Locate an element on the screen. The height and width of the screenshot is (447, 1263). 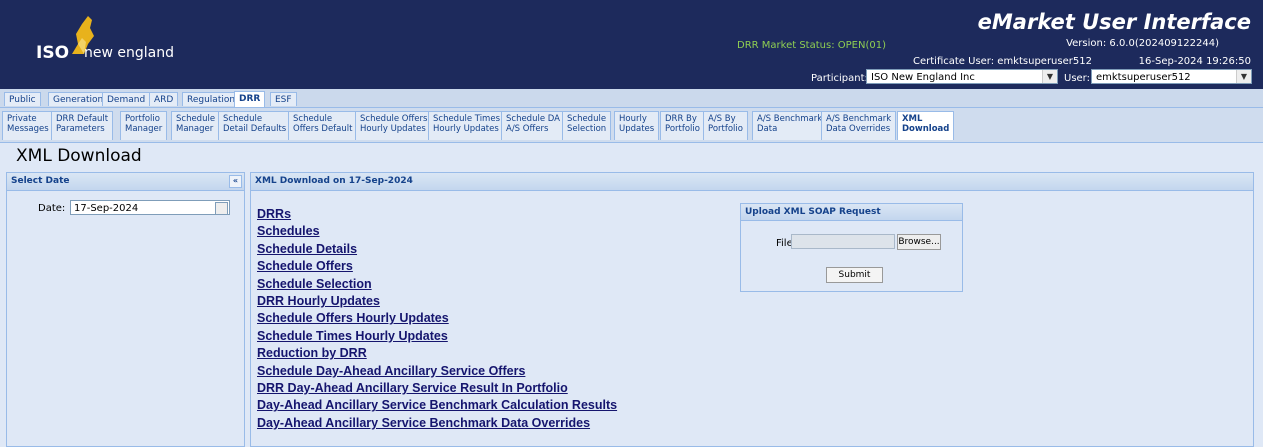
subtab-private-messages: Private Messages is located at coordinates (28, 125).